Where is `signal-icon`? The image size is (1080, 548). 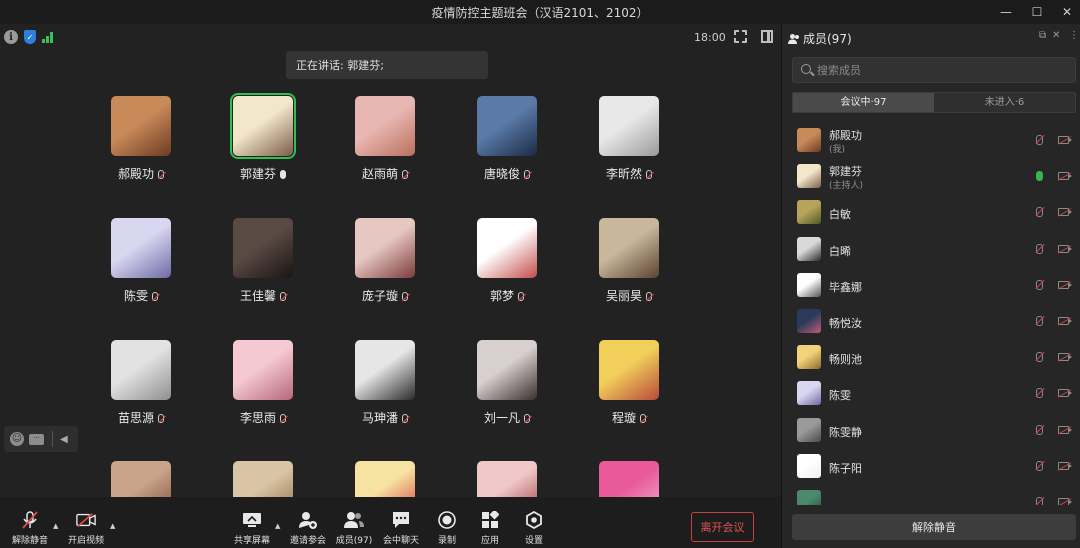 signal-icon is located at coordinates (47, 37).